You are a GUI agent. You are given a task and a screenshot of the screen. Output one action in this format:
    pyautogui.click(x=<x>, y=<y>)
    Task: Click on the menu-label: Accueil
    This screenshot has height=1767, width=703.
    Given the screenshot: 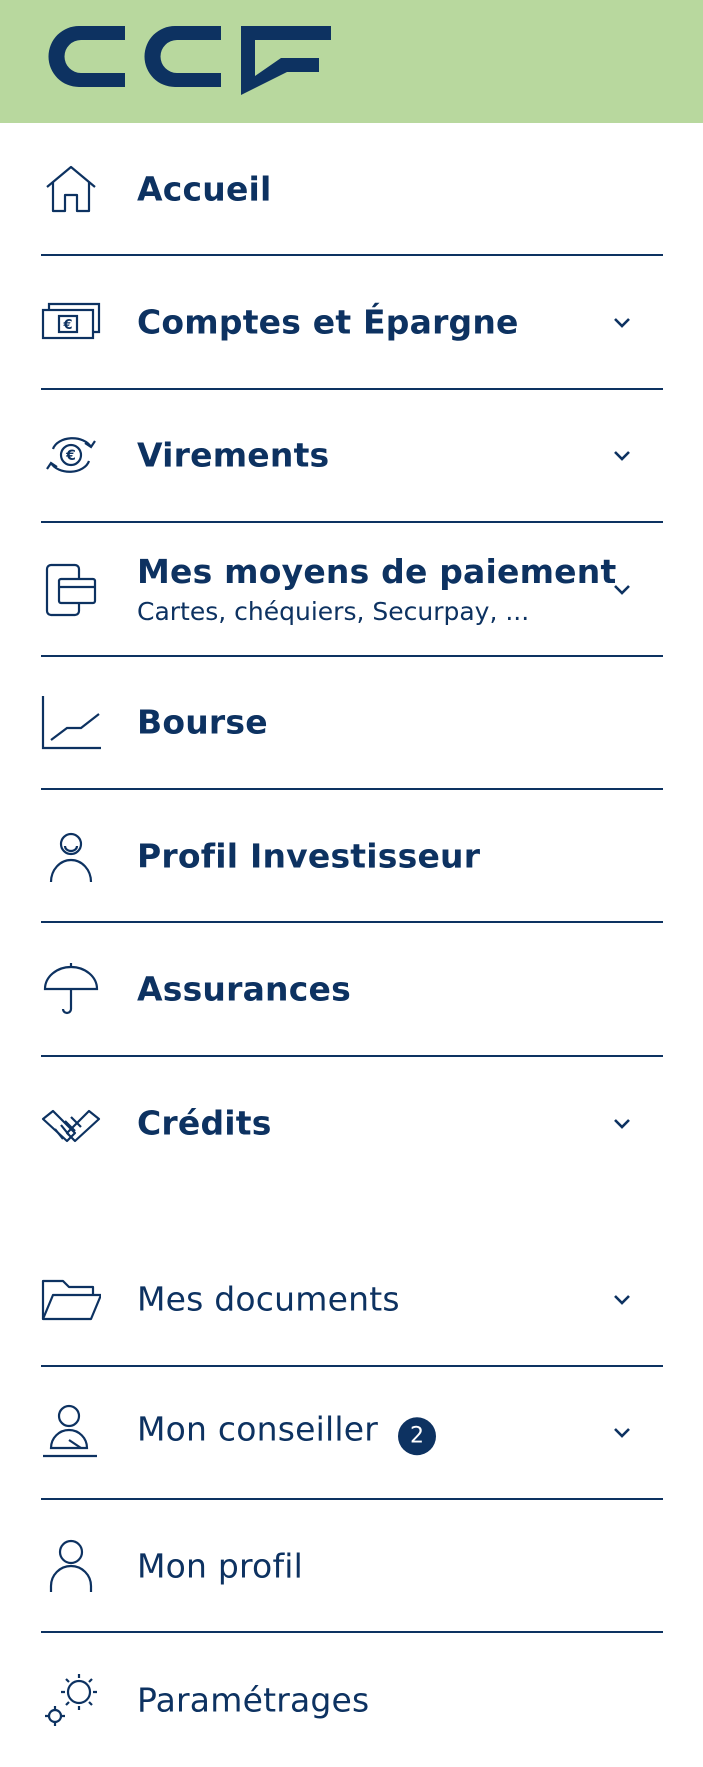 What is the action you would take?
    pyautogui.click(x=204, y=189)
    